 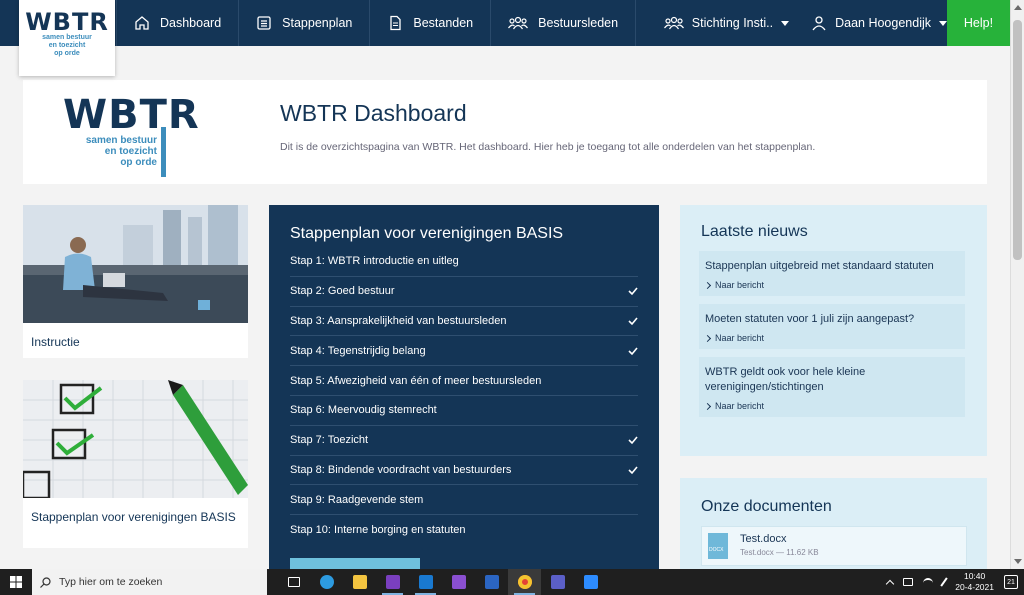 What do you see at coordinates (425, 582) in the screenshot?
I see `outlook-icon` at bounding box center [425, 582].